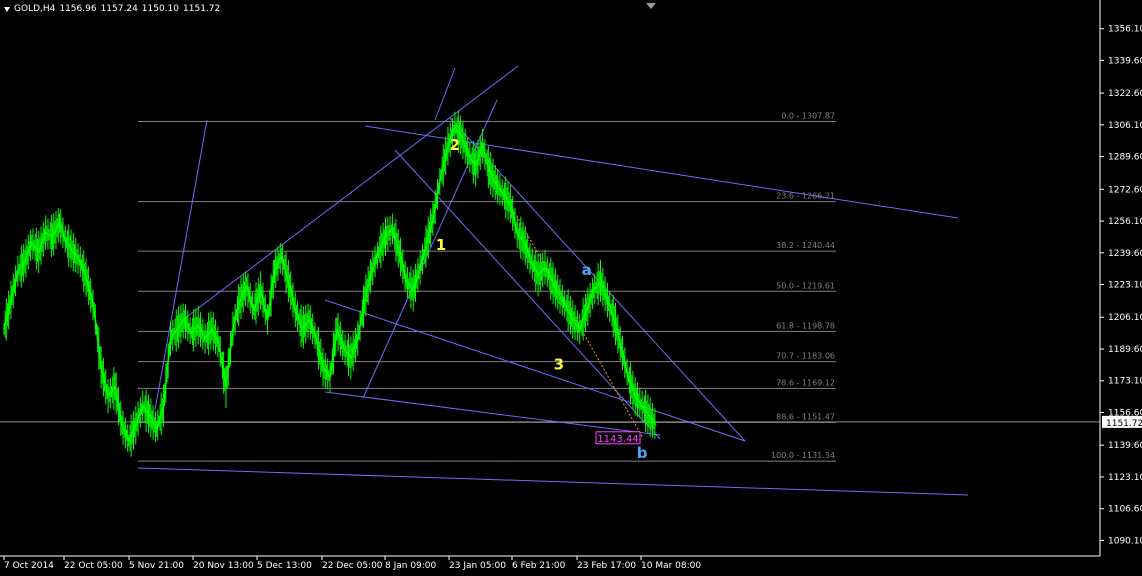 This screenshot has height=576, width=1142. Describe the element at coordinates (805, 285) in the screenshot. I see `fib-label: 50.0 - 1219.61` at that location.